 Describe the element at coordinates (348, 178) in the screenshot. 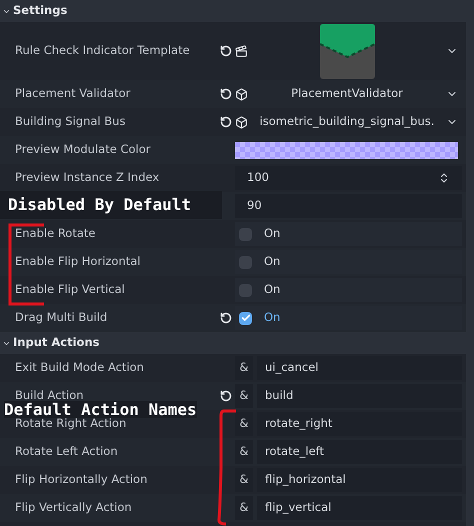

I see `number-field: 100` at that location.